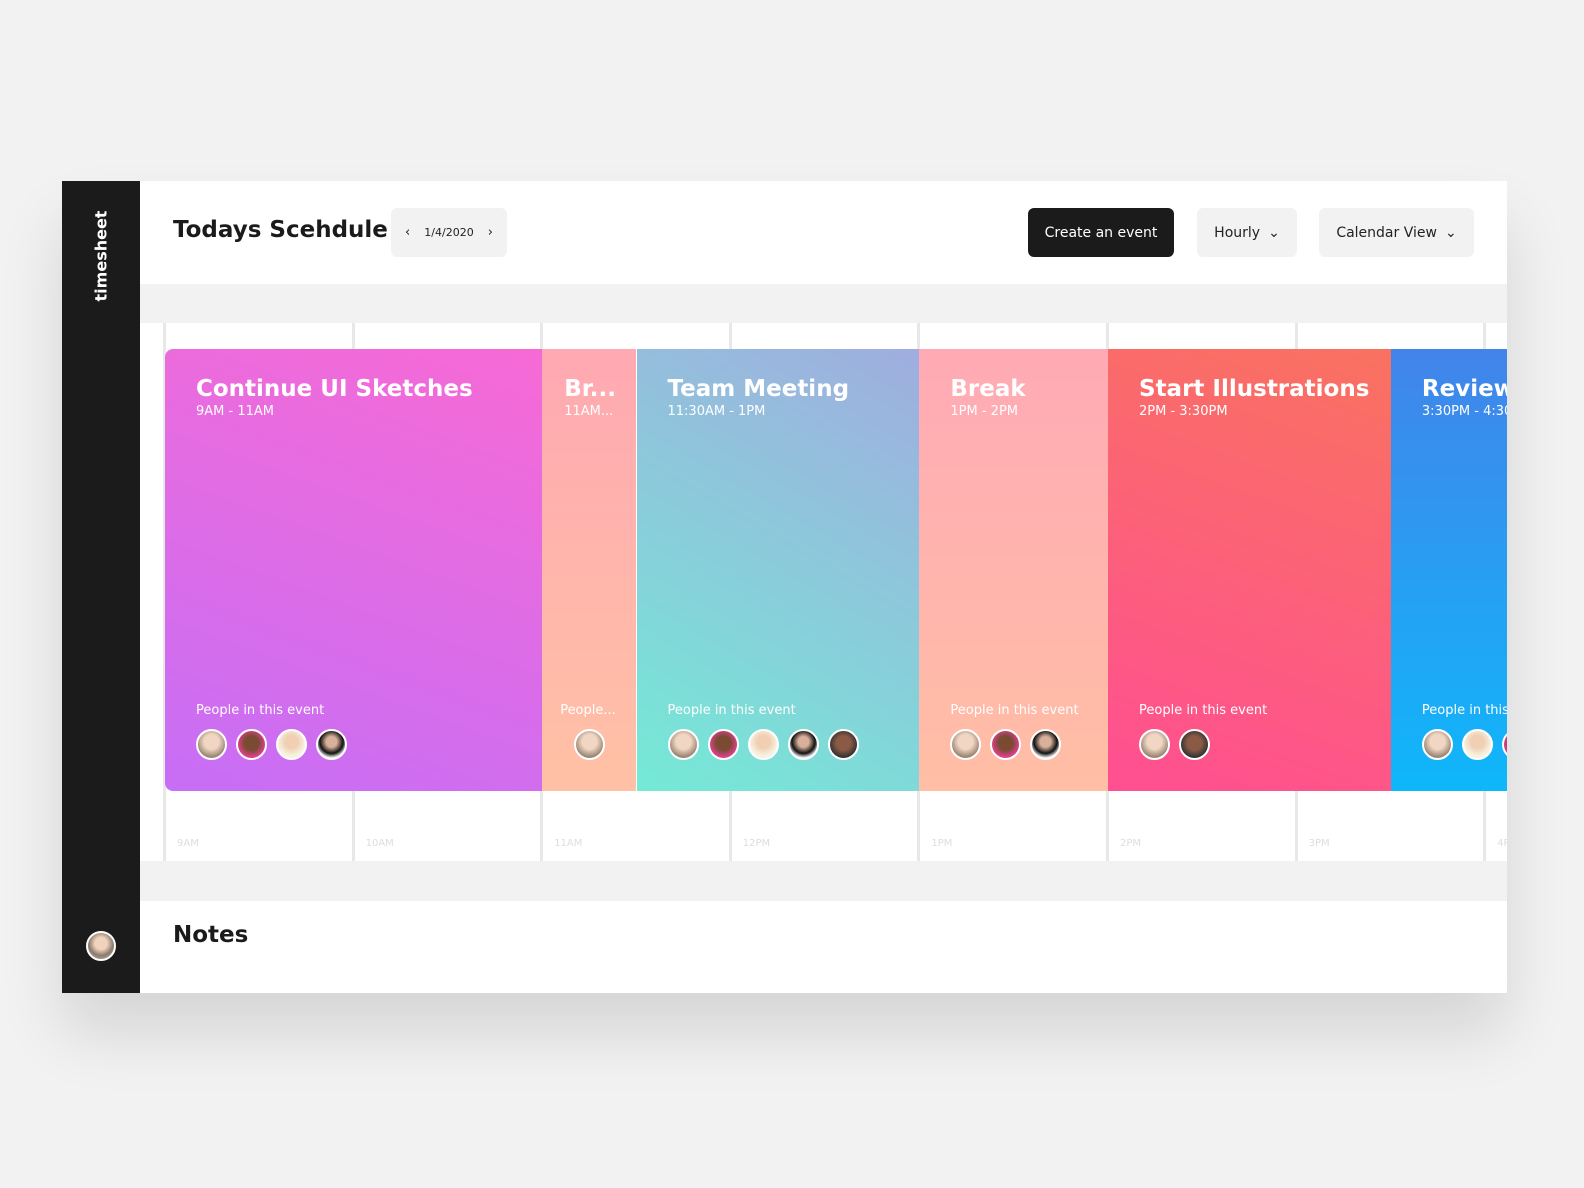  Describe the element at coordinates (101, 256) in the screenshot. I see `logo: timesheet` at that location.